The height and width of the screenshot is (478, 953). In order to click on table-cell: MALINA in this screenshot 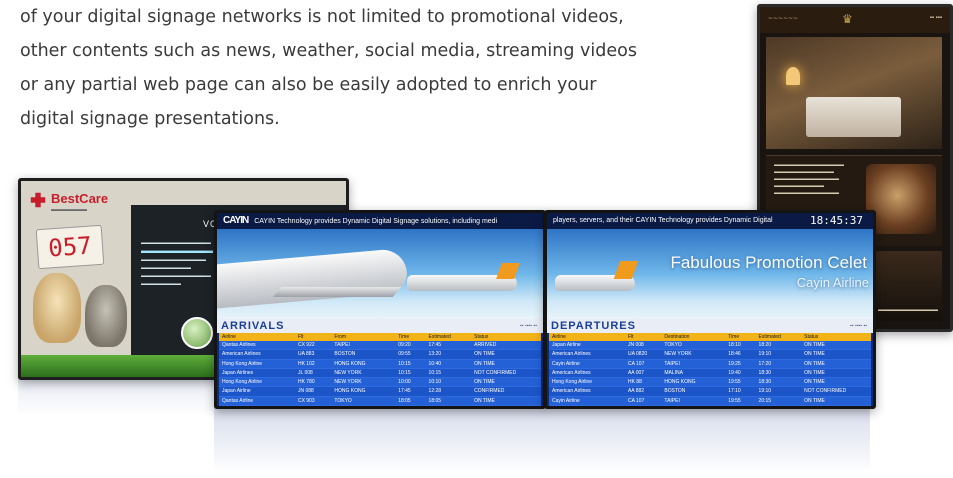, I will do `click(674, 372)`.